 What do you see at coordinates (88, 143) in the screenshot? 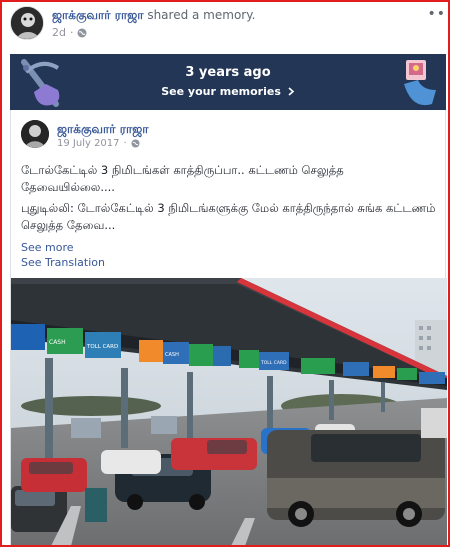
I see `shared-post-date: 19 July 2017` at bounding box center [88, 143].